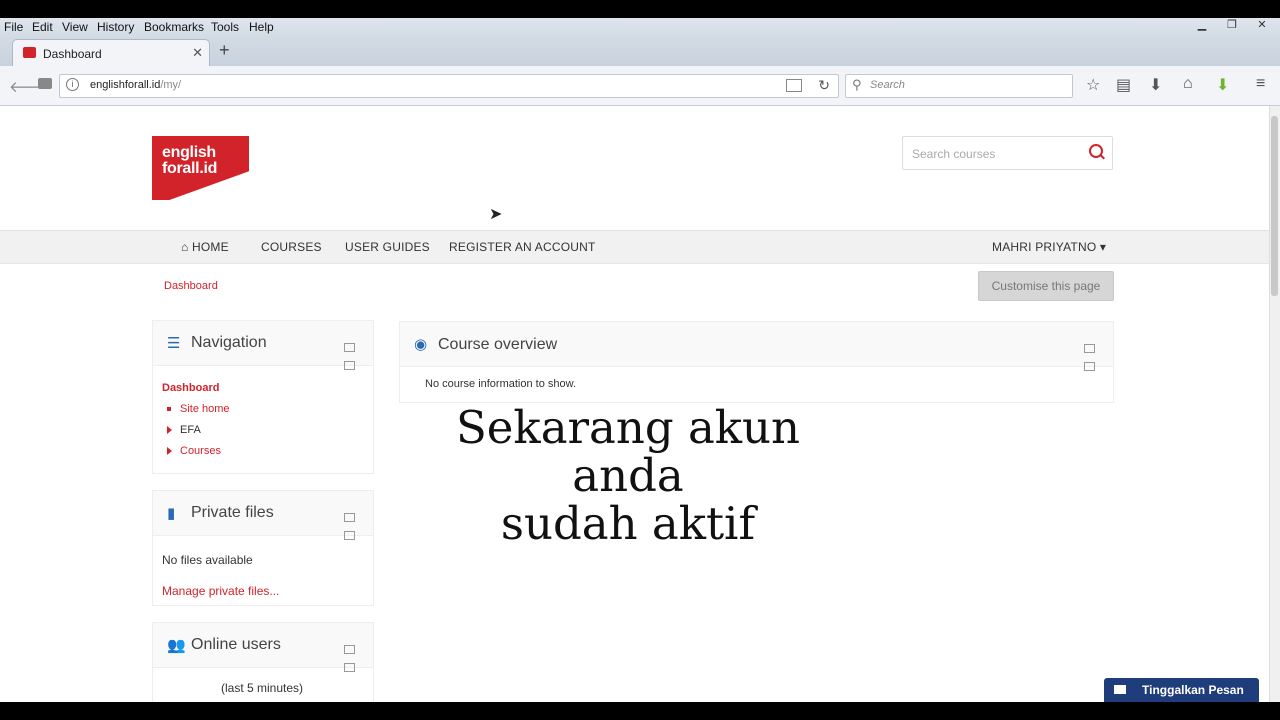 This screenshot has height=720, width=1280. I want to click on private-files-title: Private files, so click(232, 512).